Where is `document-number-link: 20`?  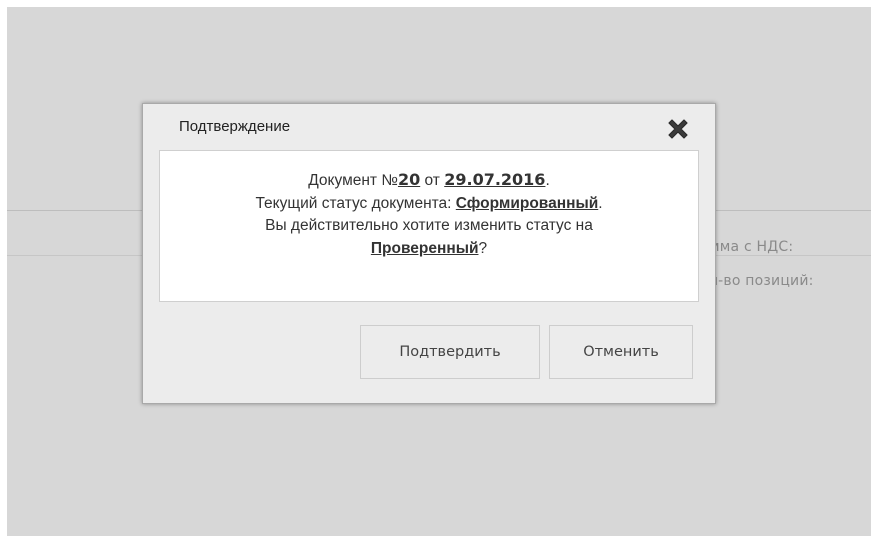
document-number-link: 20 is located at coordinates (409, 179).